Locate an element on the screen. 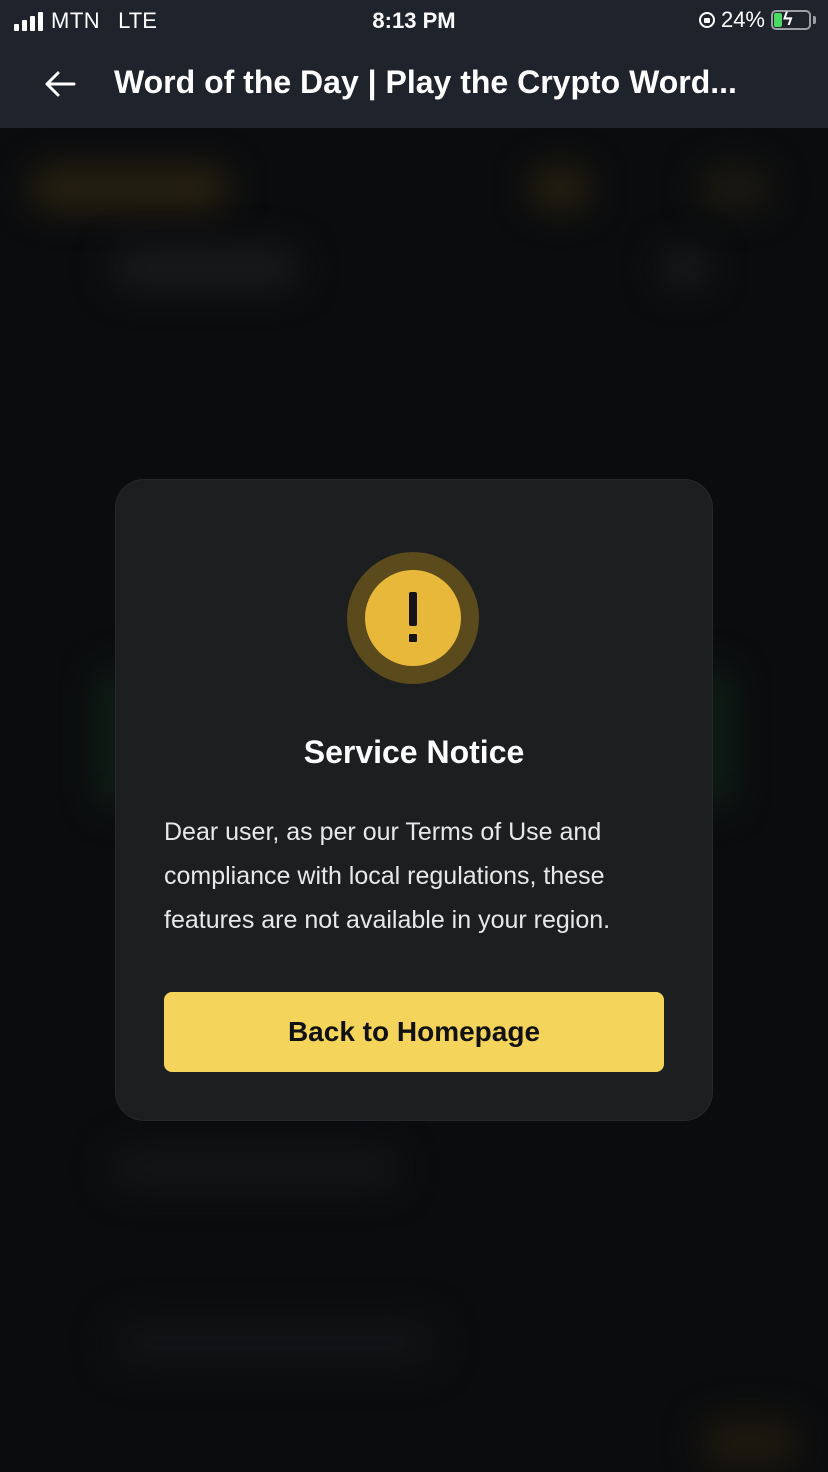  back-arrow-icon is located at coordinates (60, 84).